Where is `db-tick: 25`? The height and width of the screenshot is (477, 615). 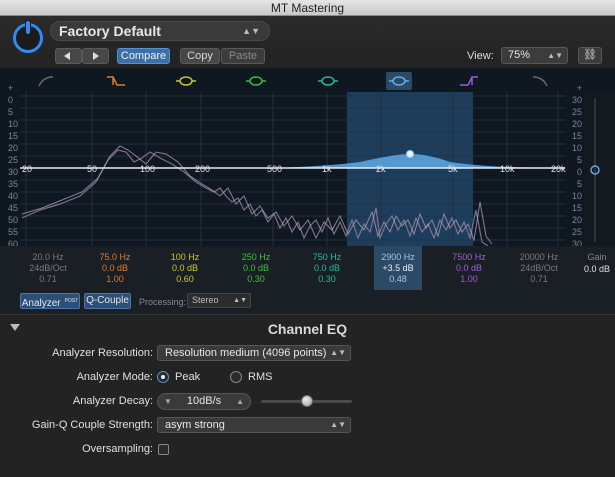
db-tick: 25 is located at coordinates (576, 232).